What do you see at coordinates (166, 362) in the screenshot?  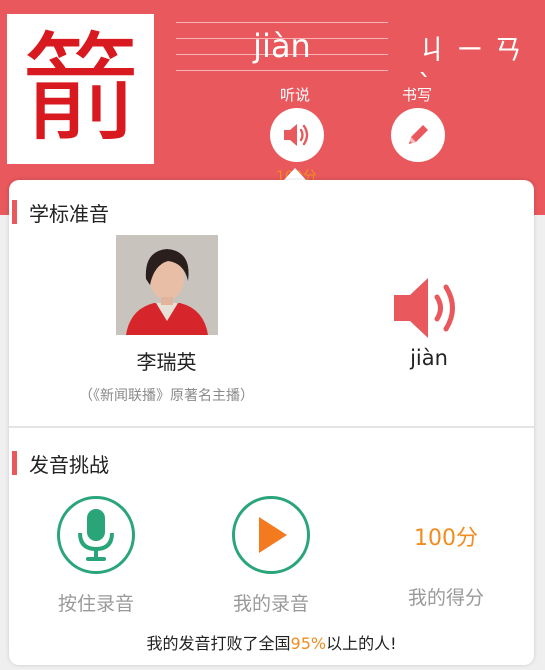 I see `speaker-name: 李瑞英` at bounding box center [166, 362].